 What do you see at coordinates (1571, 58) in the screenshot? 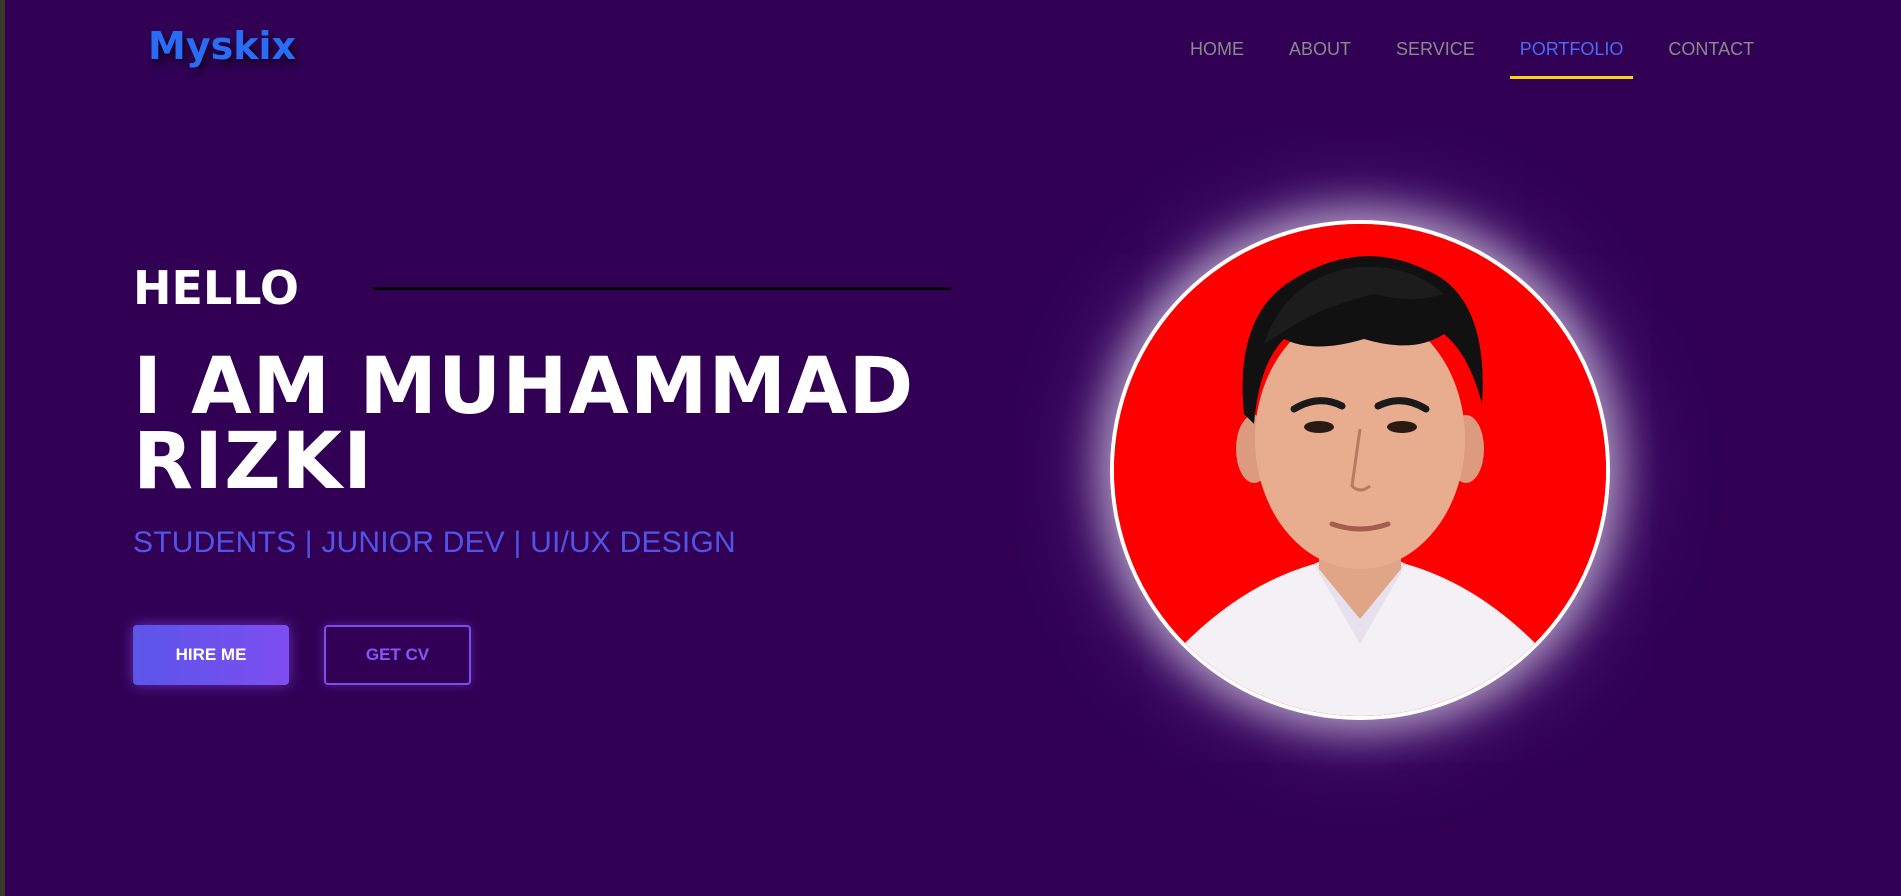
I see `nav-item-portfolio: PORTFOLIO` at bounding box center [1571, 58].